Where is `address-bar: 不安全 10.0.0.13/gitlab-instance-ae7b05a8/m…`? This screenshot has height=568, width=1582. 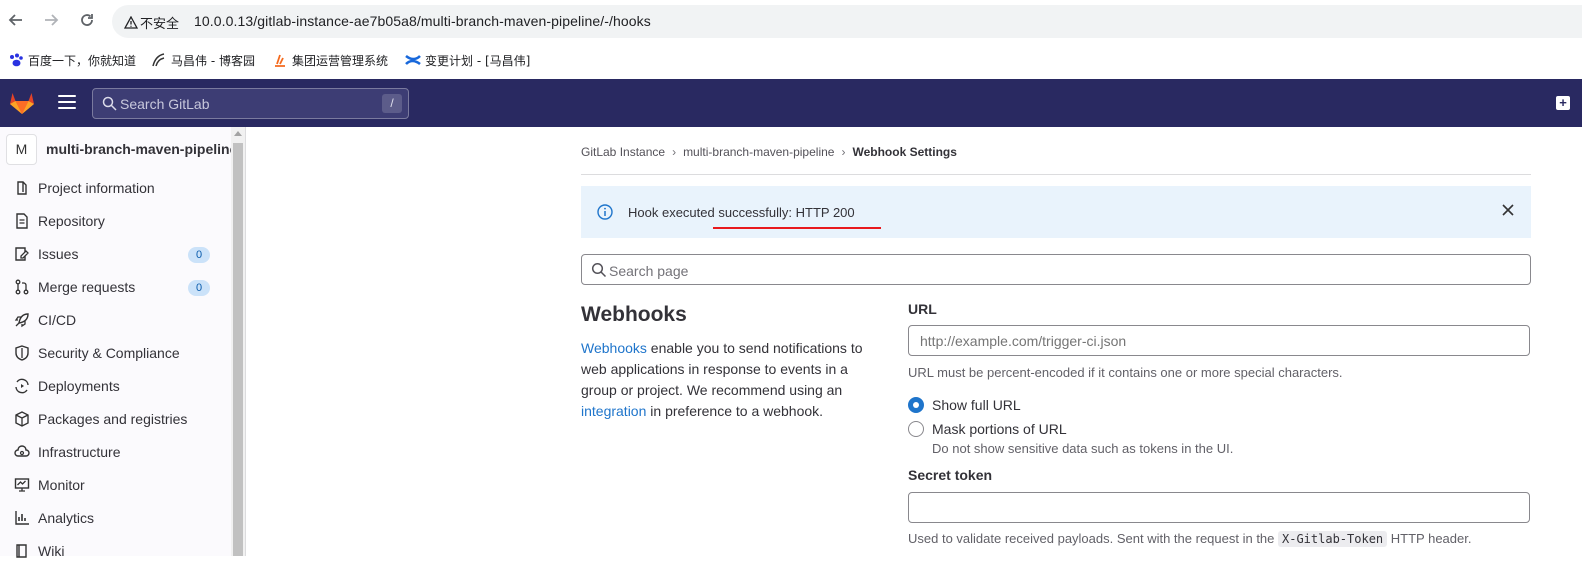
address-bar: 不安全 10.0.0.13/gitlab-instance-ae7b05a8/m… is located at coordinates (847, 21).